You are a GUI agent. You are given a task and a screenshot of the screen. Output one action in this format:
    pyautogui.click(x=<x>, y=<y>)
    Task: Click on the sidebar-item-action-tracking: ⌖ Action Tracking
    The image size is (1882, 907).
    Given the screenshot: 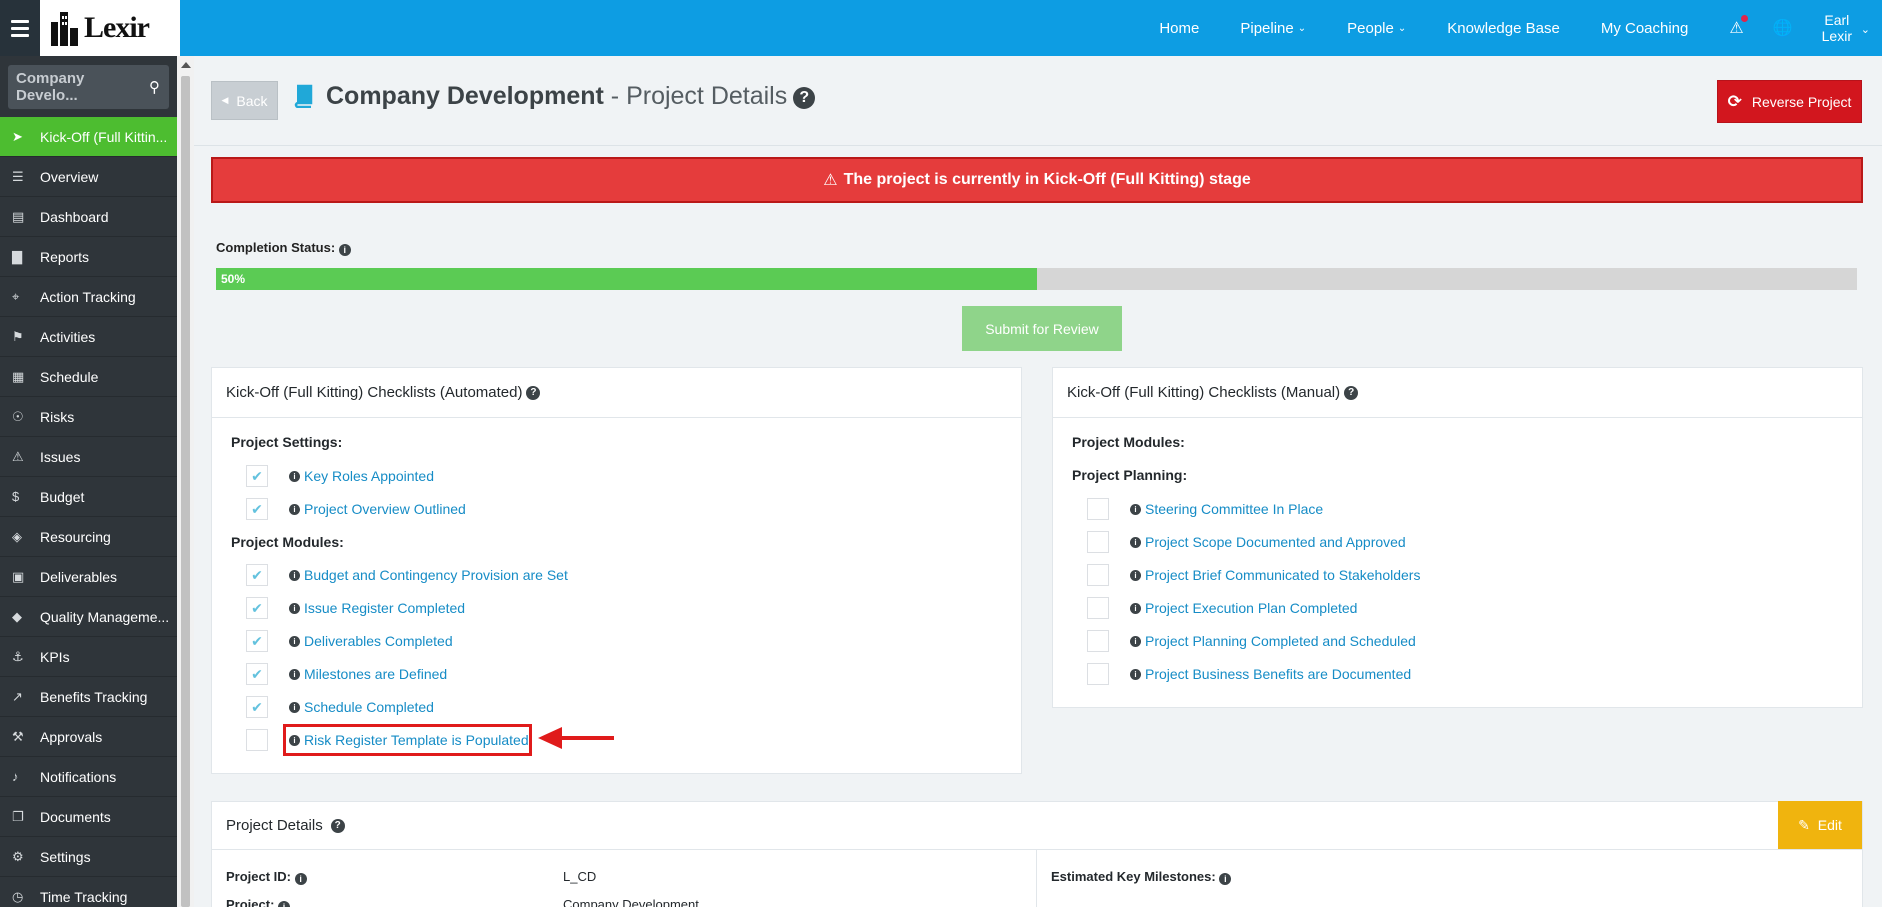 What is the action you would take?
    pyautogui.click(x=88, y=297)
    